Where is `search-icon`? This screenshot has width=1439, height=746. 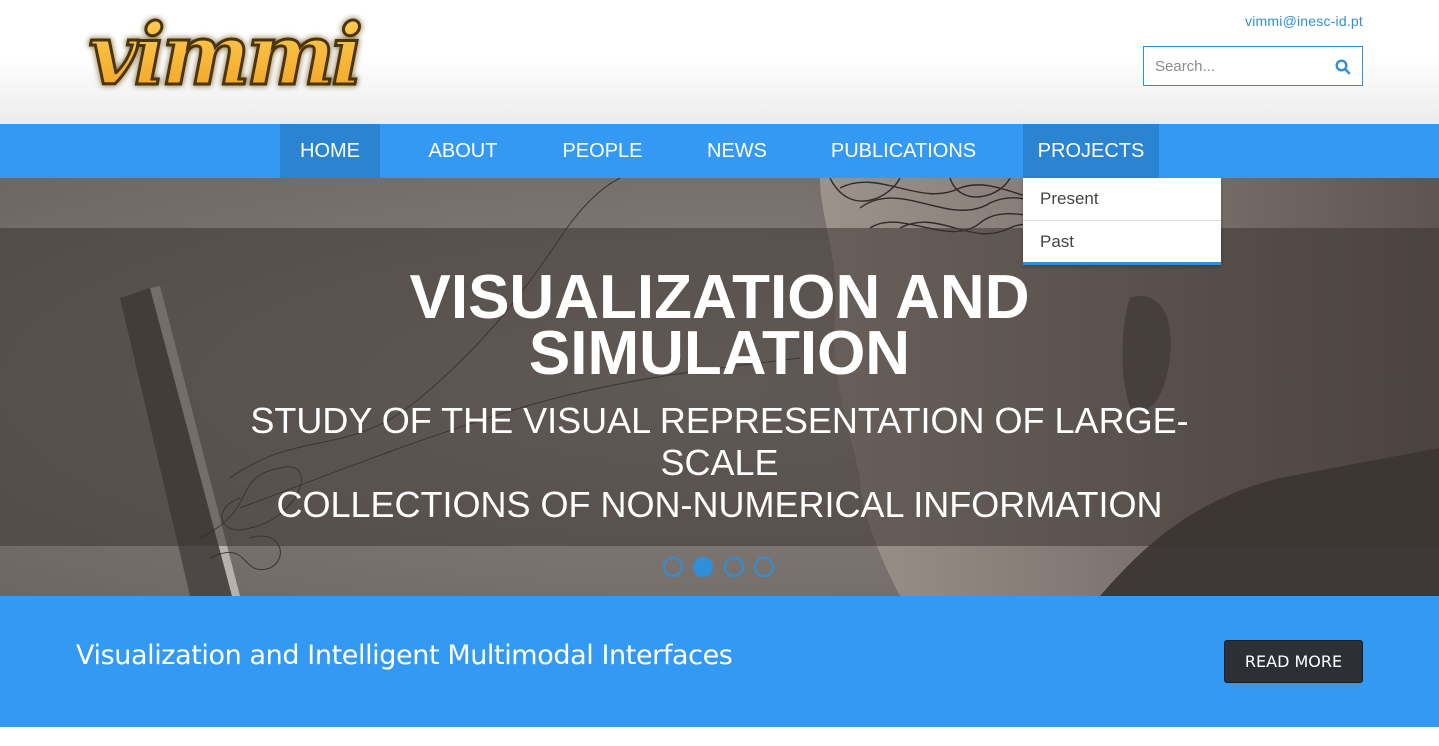 search-icon is located at coordinates (1343, 67).